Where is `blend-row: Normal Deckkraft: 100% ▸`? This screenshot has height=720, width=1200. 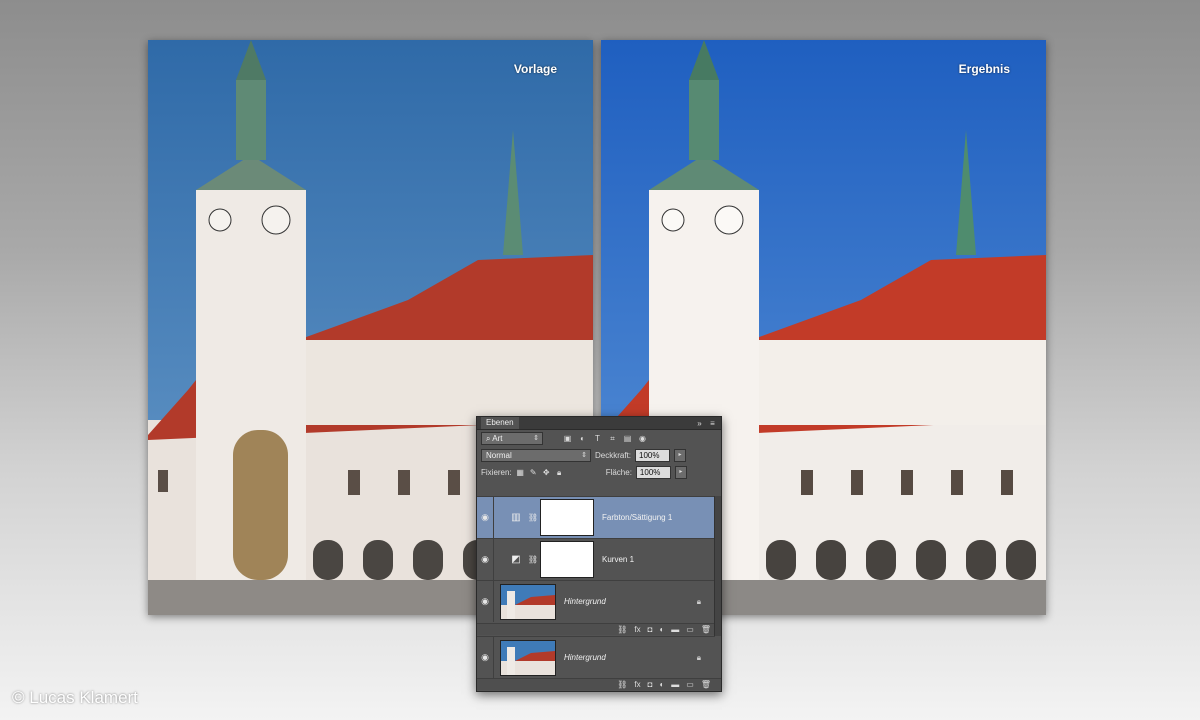
blend-row: Normal Deckkraft: 100% ▸ is located at coordinates (599, 455).